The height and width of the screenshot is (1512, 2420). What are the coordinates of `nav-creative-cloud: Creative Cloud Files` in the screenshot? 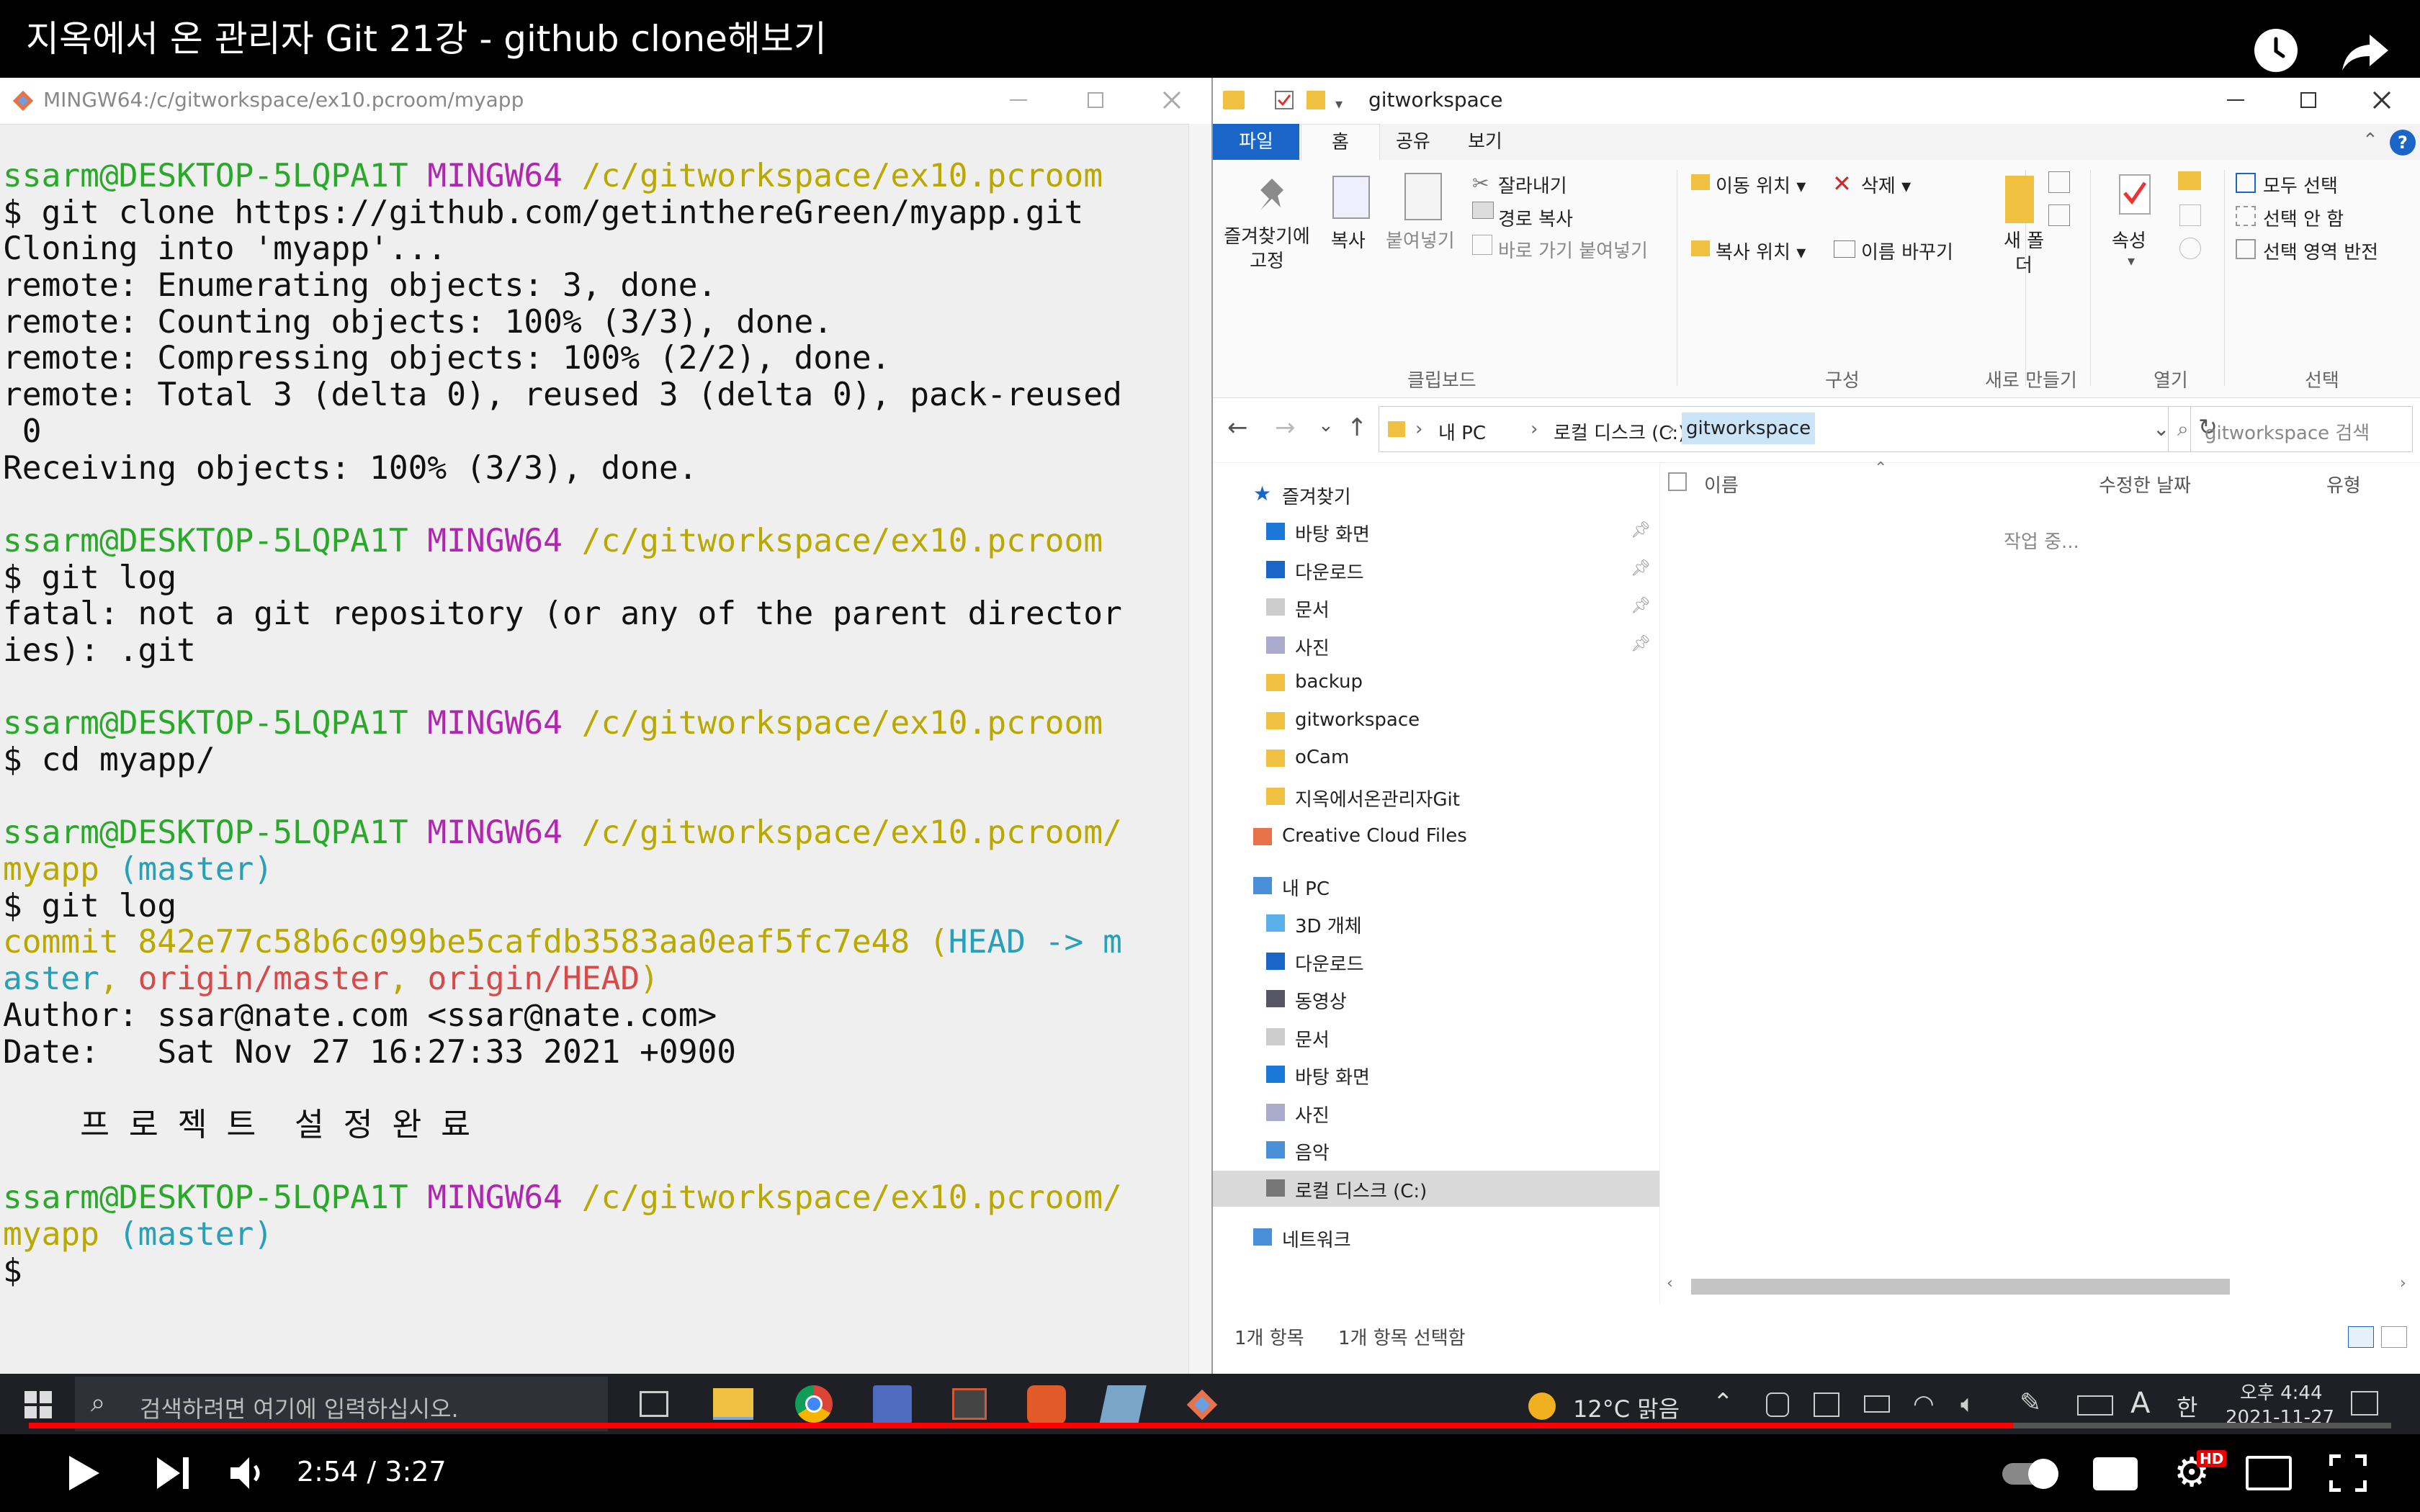 It's located at (1436, 837).